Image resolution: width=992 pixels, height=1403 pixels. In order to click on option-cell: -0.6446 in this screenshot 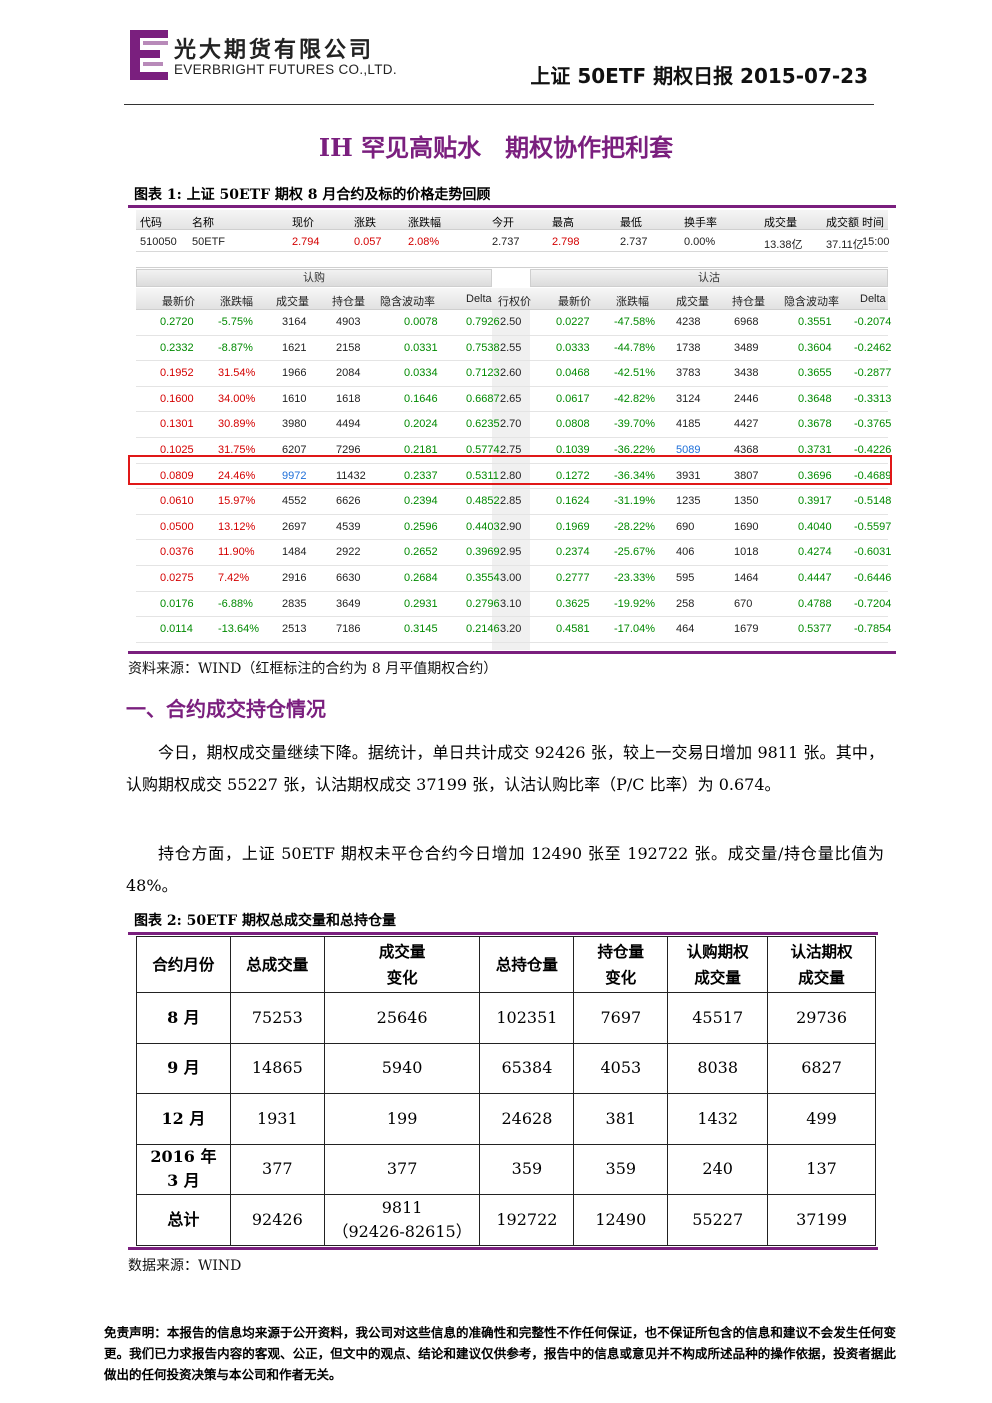, I will do `click(873, 578)`.